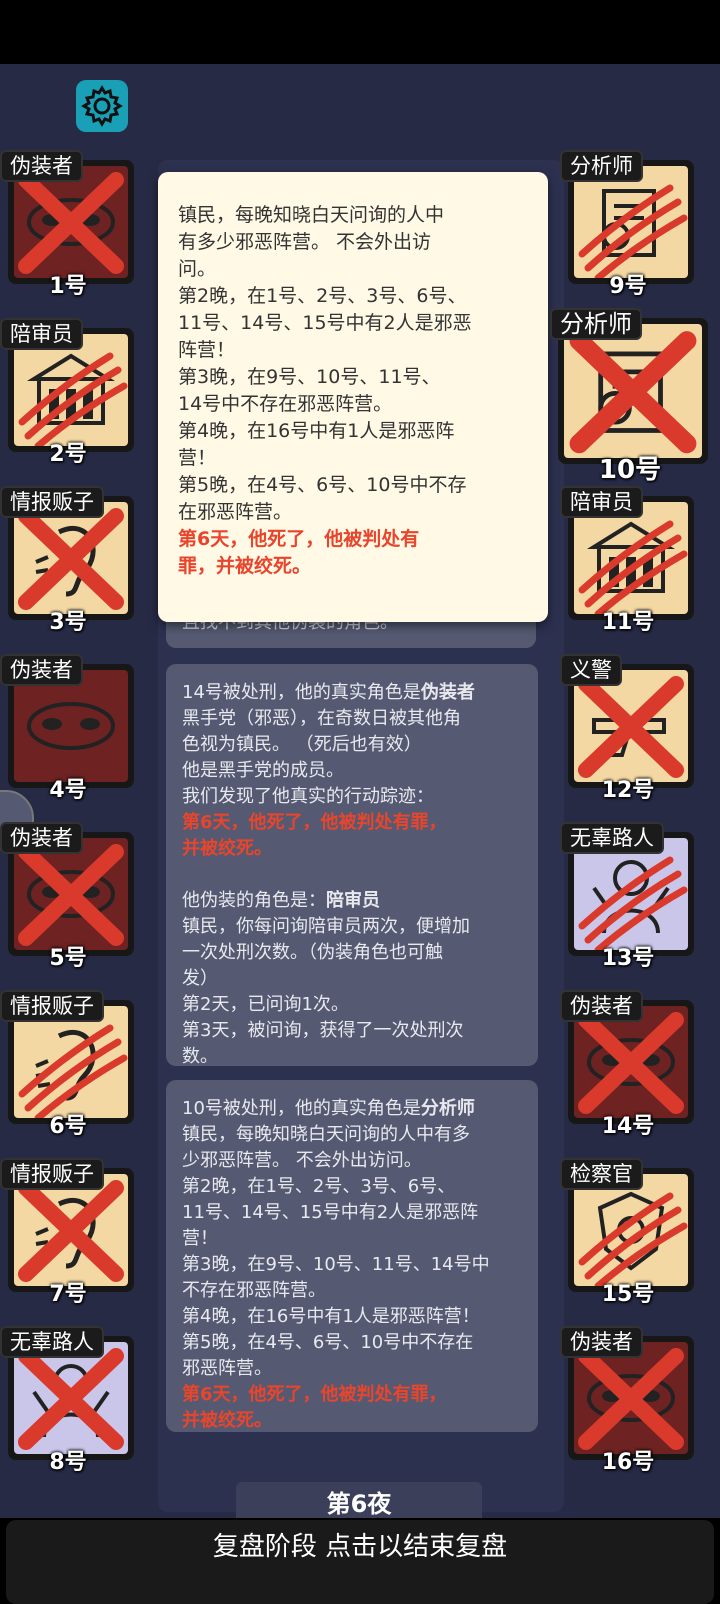 Image resolution: width=720 pixels, height=1604 pixels. I want to click on card14-intro: 14号被处刑，他的真实角色是, so click(301, 692).